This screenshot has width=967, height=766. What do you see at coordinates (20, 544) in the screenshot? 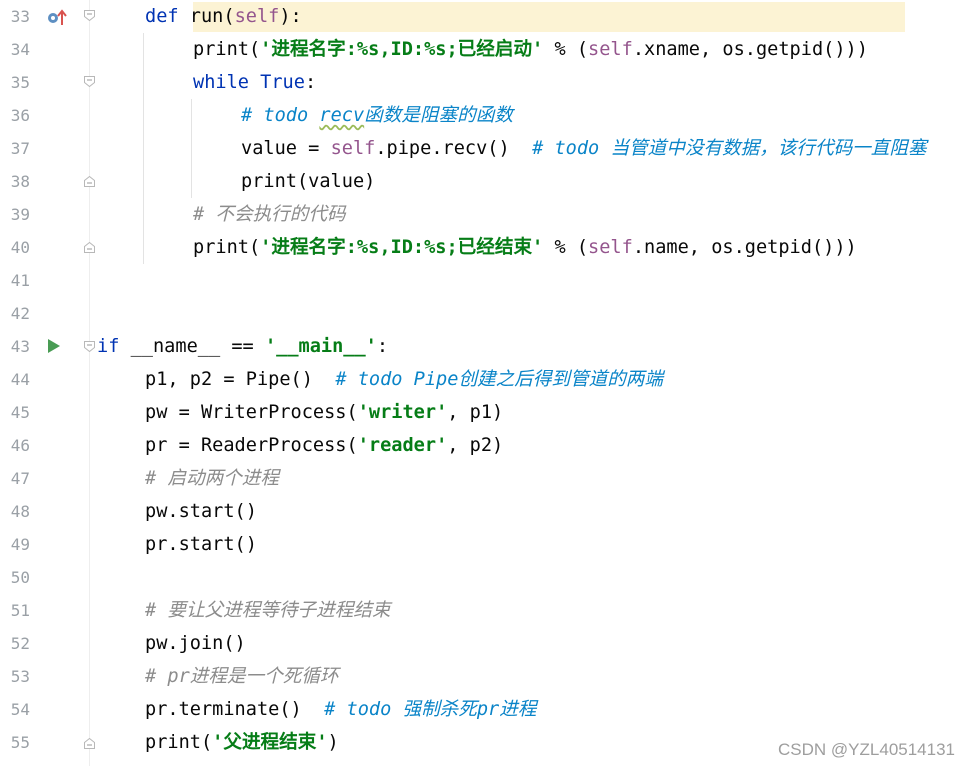
I see `line-number: 49` at bounding box center [20, 544].